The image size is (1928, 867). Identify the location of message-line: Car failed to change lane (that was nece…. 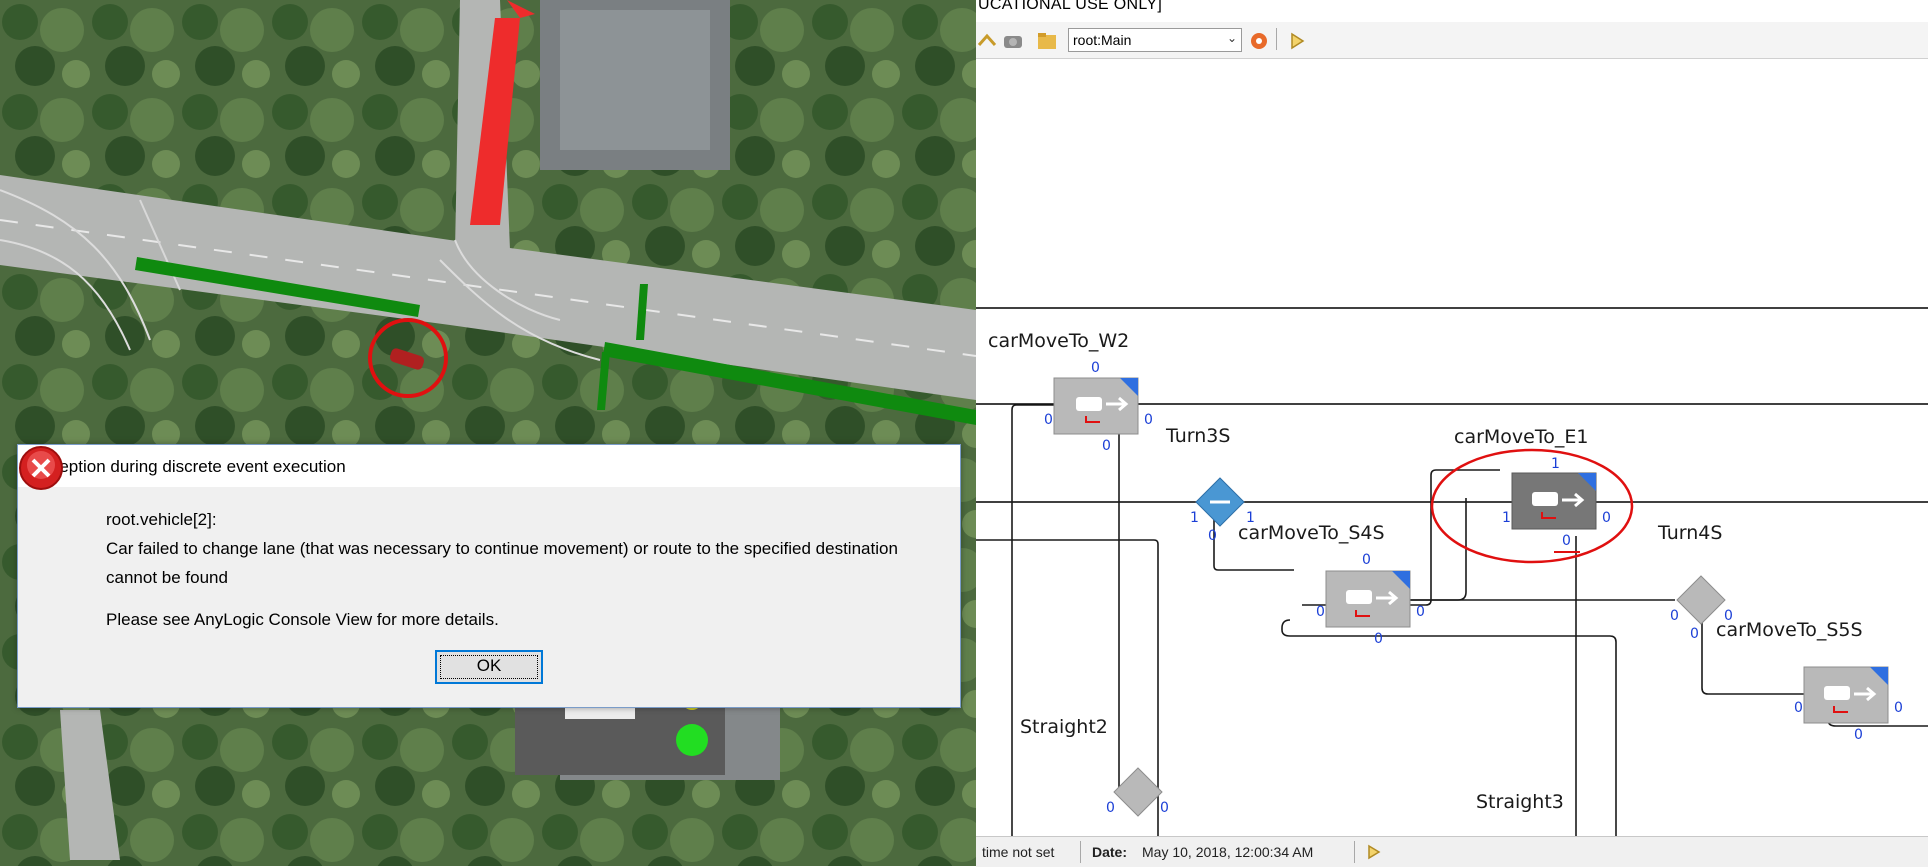
(502, 548).